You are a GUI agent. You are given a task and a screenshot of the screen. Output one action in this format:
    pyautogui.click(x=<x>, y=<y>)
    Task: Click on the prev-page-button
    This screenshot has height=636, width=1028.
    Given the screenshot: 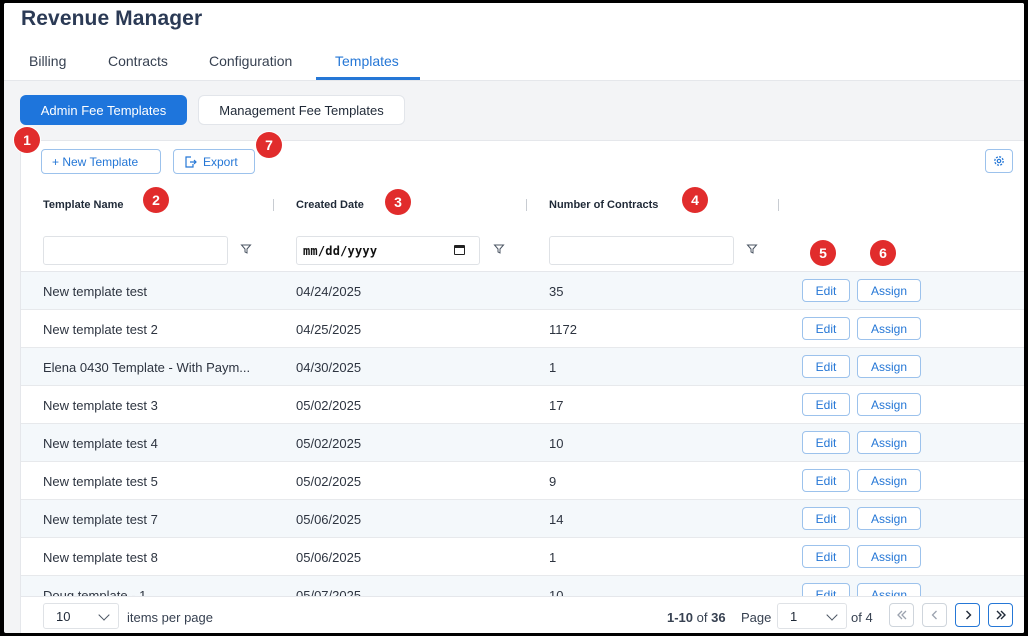 What is the action you would take?
    pyautogui.click(x=934, y=615)
    